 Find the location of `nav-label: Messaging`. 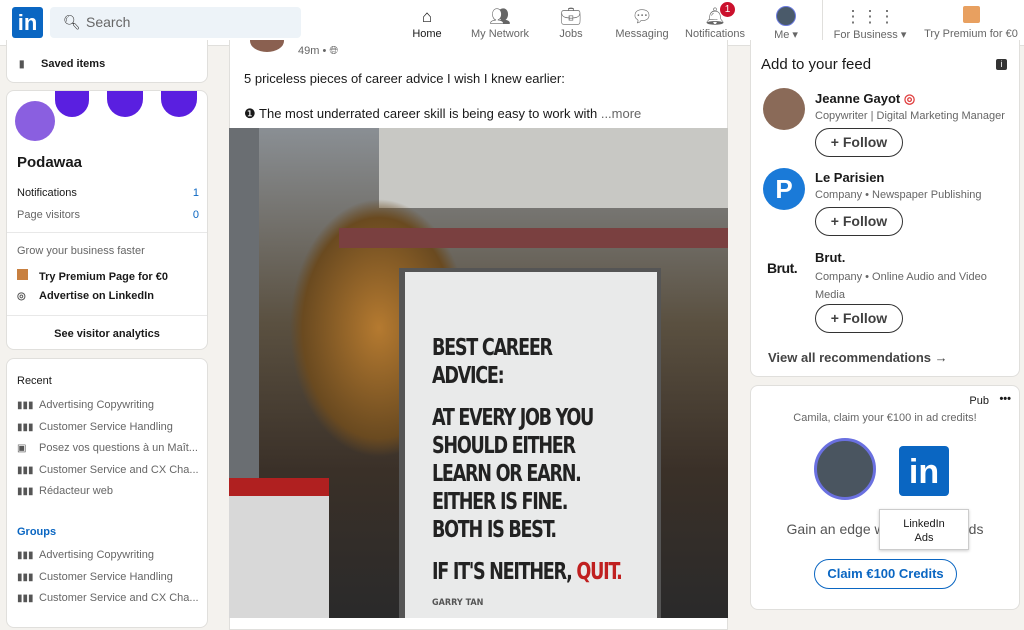

nav-label: Messaging is located at coordinates (642, 34).